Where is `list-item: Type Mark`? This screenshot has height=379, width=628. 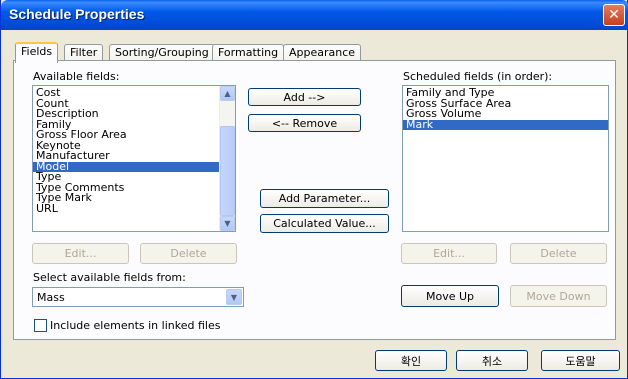 list-item: Type Mark is located at coordinates (126, 198).